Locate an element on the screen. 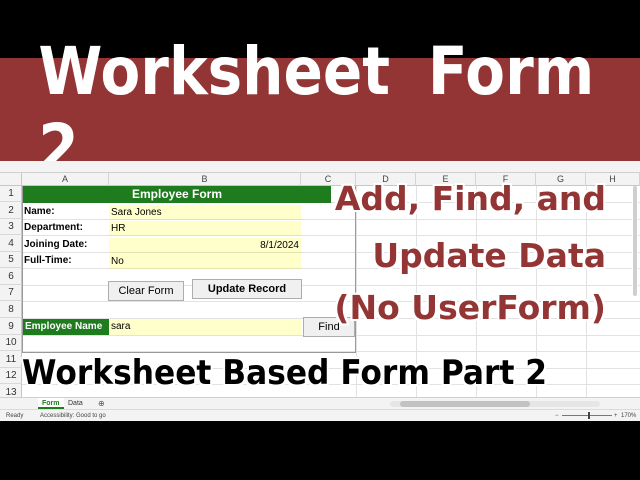 This screenshot has height=480, width=640. clear-form-button: Clear Form is located at coordinates (146, 291).